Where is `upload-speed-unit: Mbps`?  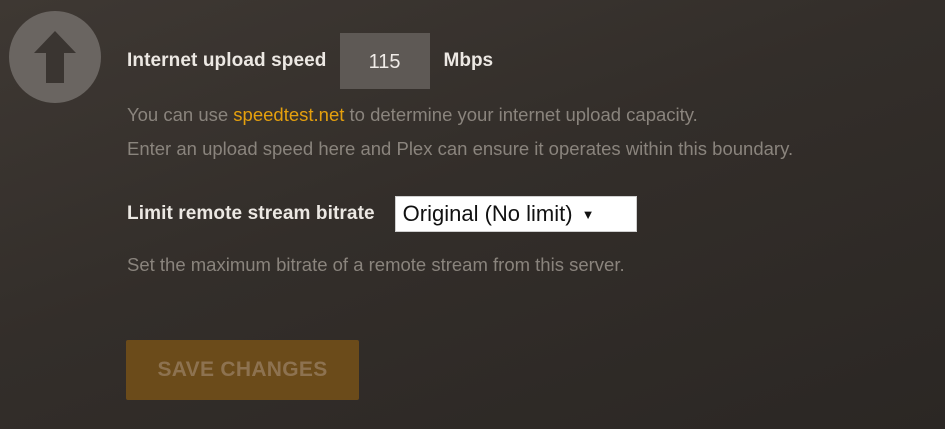 upload-speed-unit: Mbps is located at coordinates (468, 60).